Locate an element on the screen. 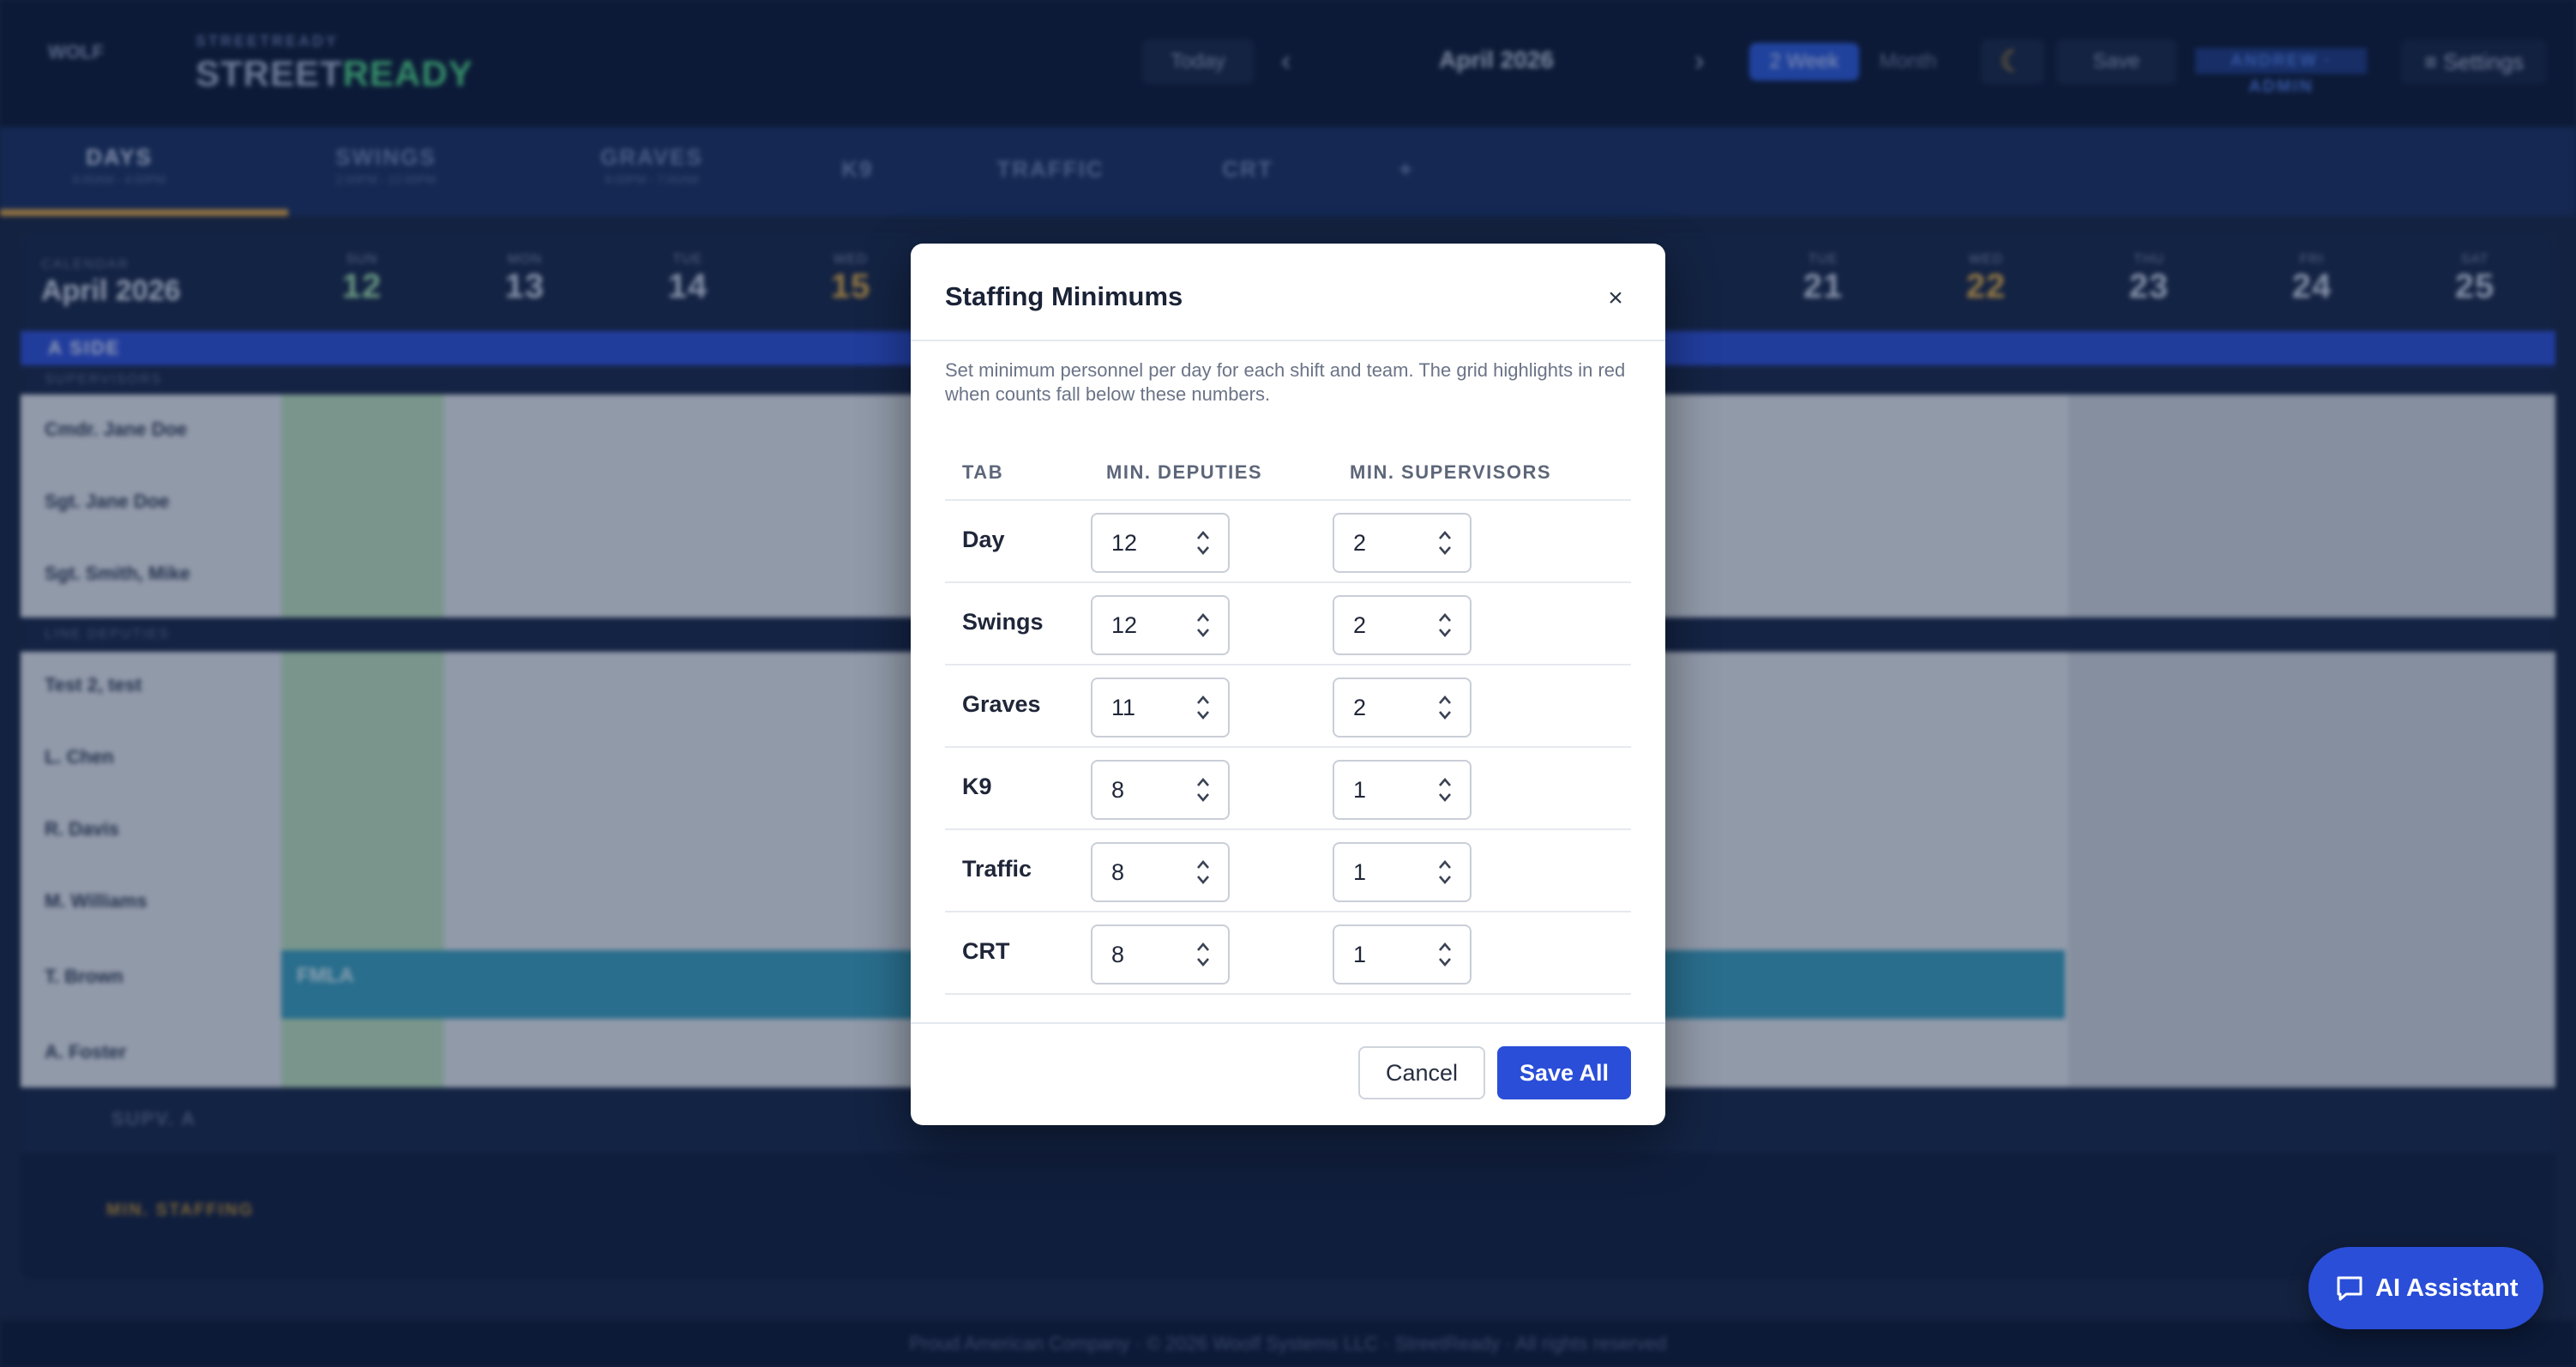 The width and height of the screenshot is (2576, 1367). dialog-footer-divider is located at coordinates (1288, 1023).